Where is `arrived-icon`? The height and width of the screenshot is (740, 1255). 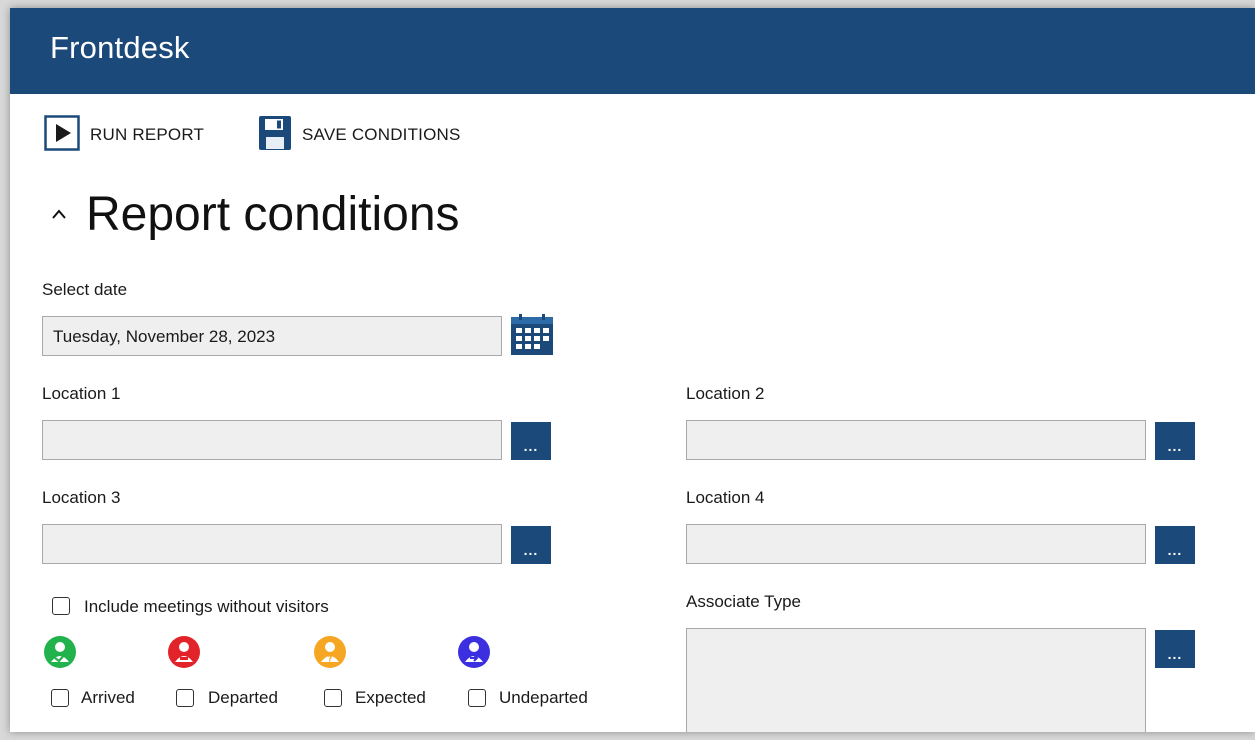 arrived-icon is located at coordinates (60, 652).